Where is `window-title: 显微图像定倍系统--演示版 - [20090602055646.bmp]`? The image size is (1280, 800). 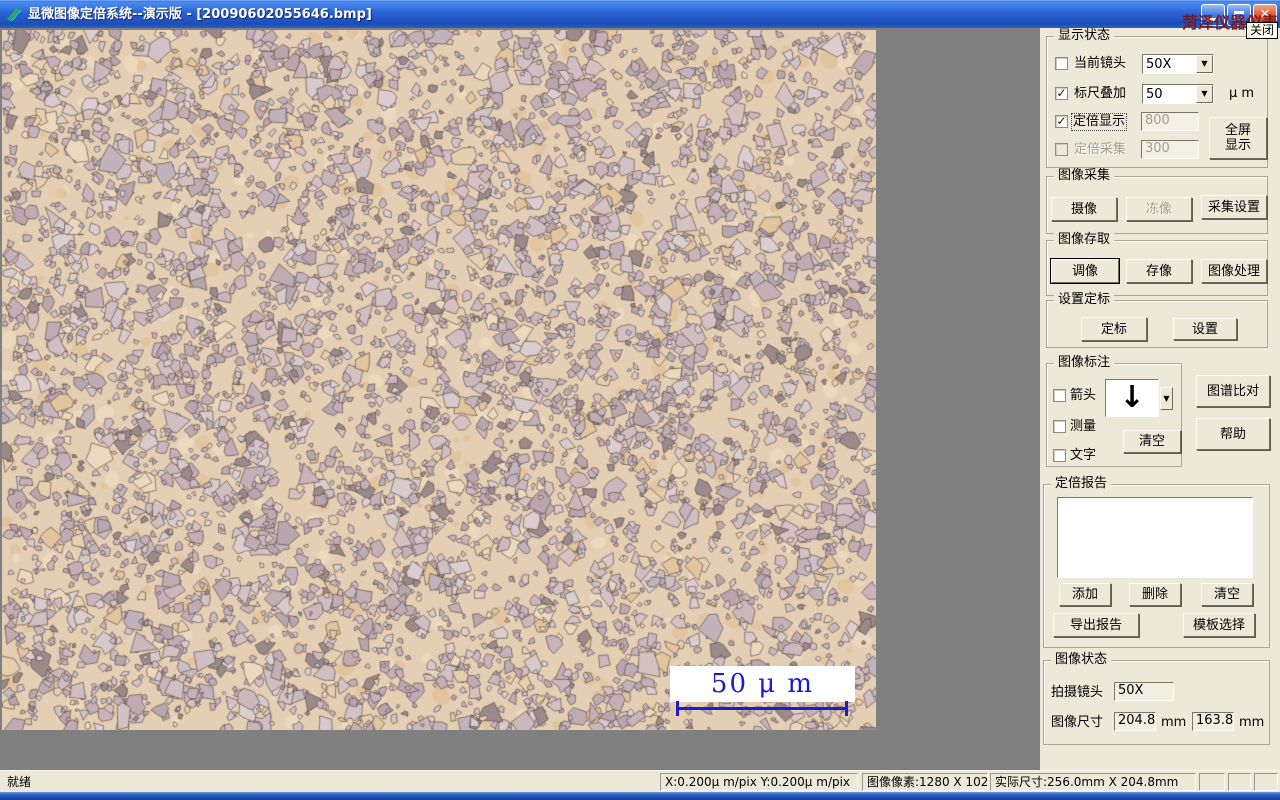
window-title: 显微图像定倍系统--演示版 - [20090602055646.bmp] is located at coordinates (200, 14).